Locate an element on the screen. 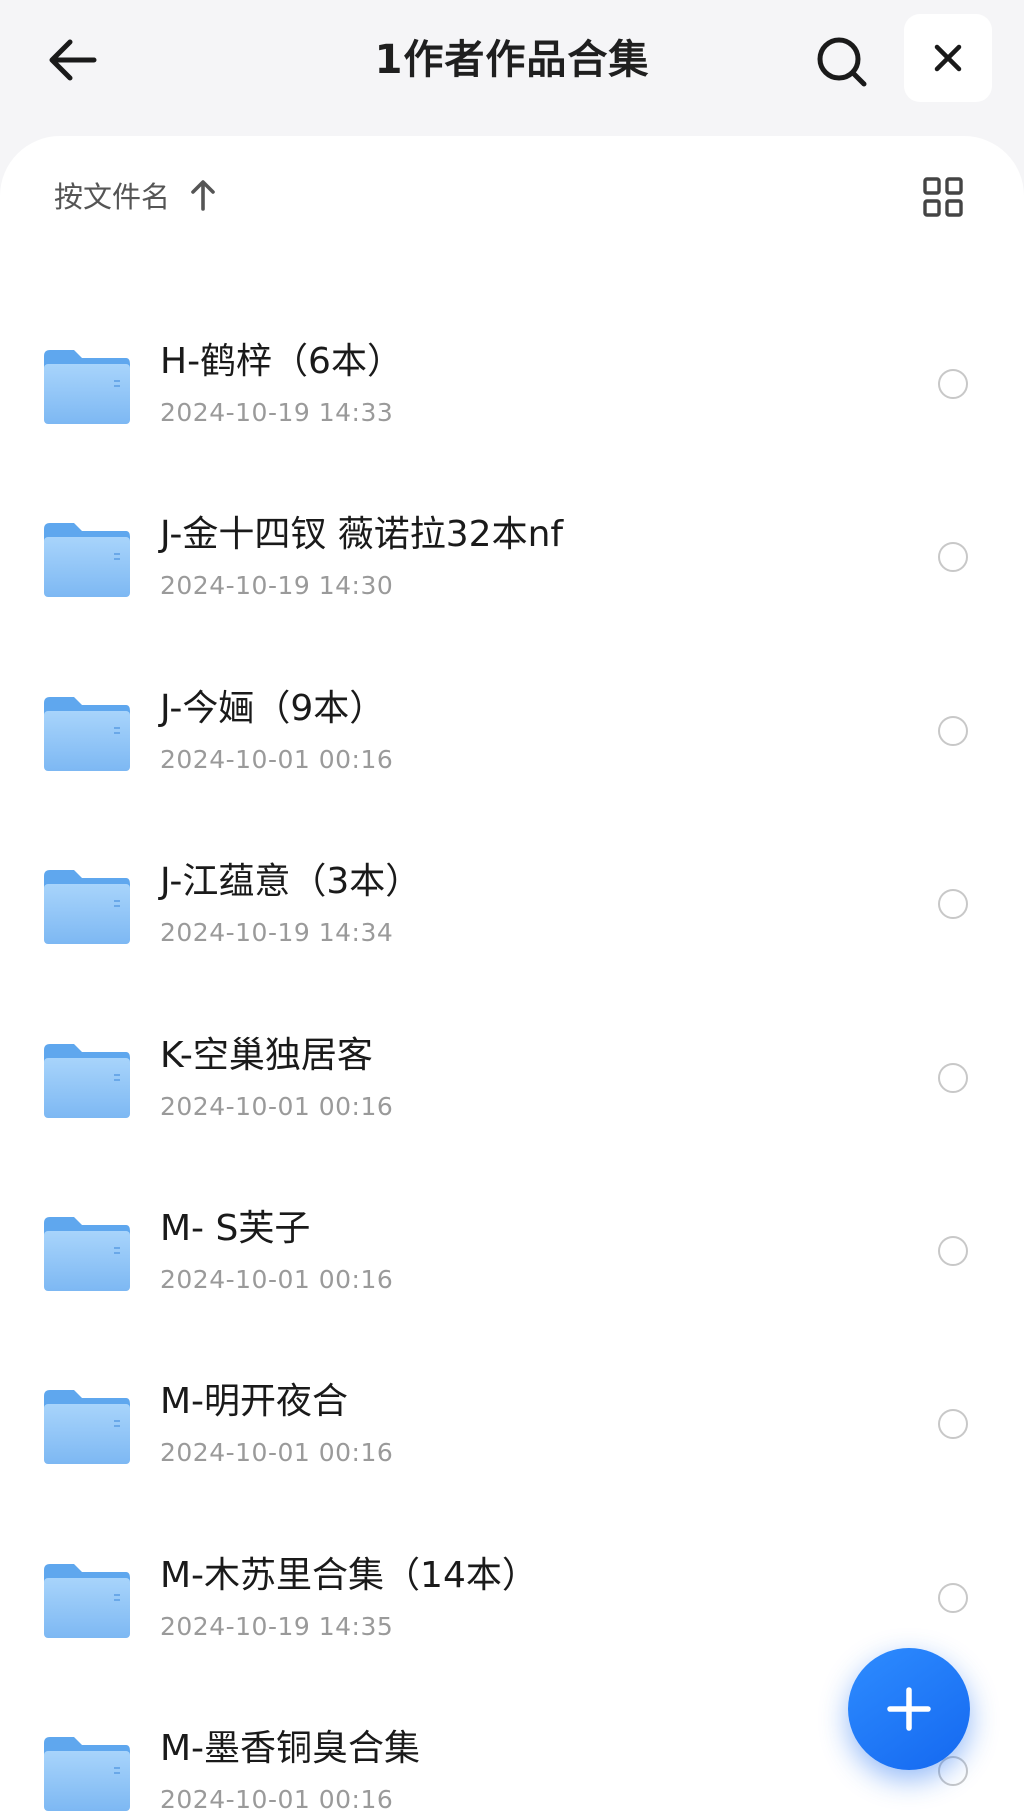 Image resolution: width=1024 pixels, height=1820 pixels. close-icon is located at coordinates (948, 58).